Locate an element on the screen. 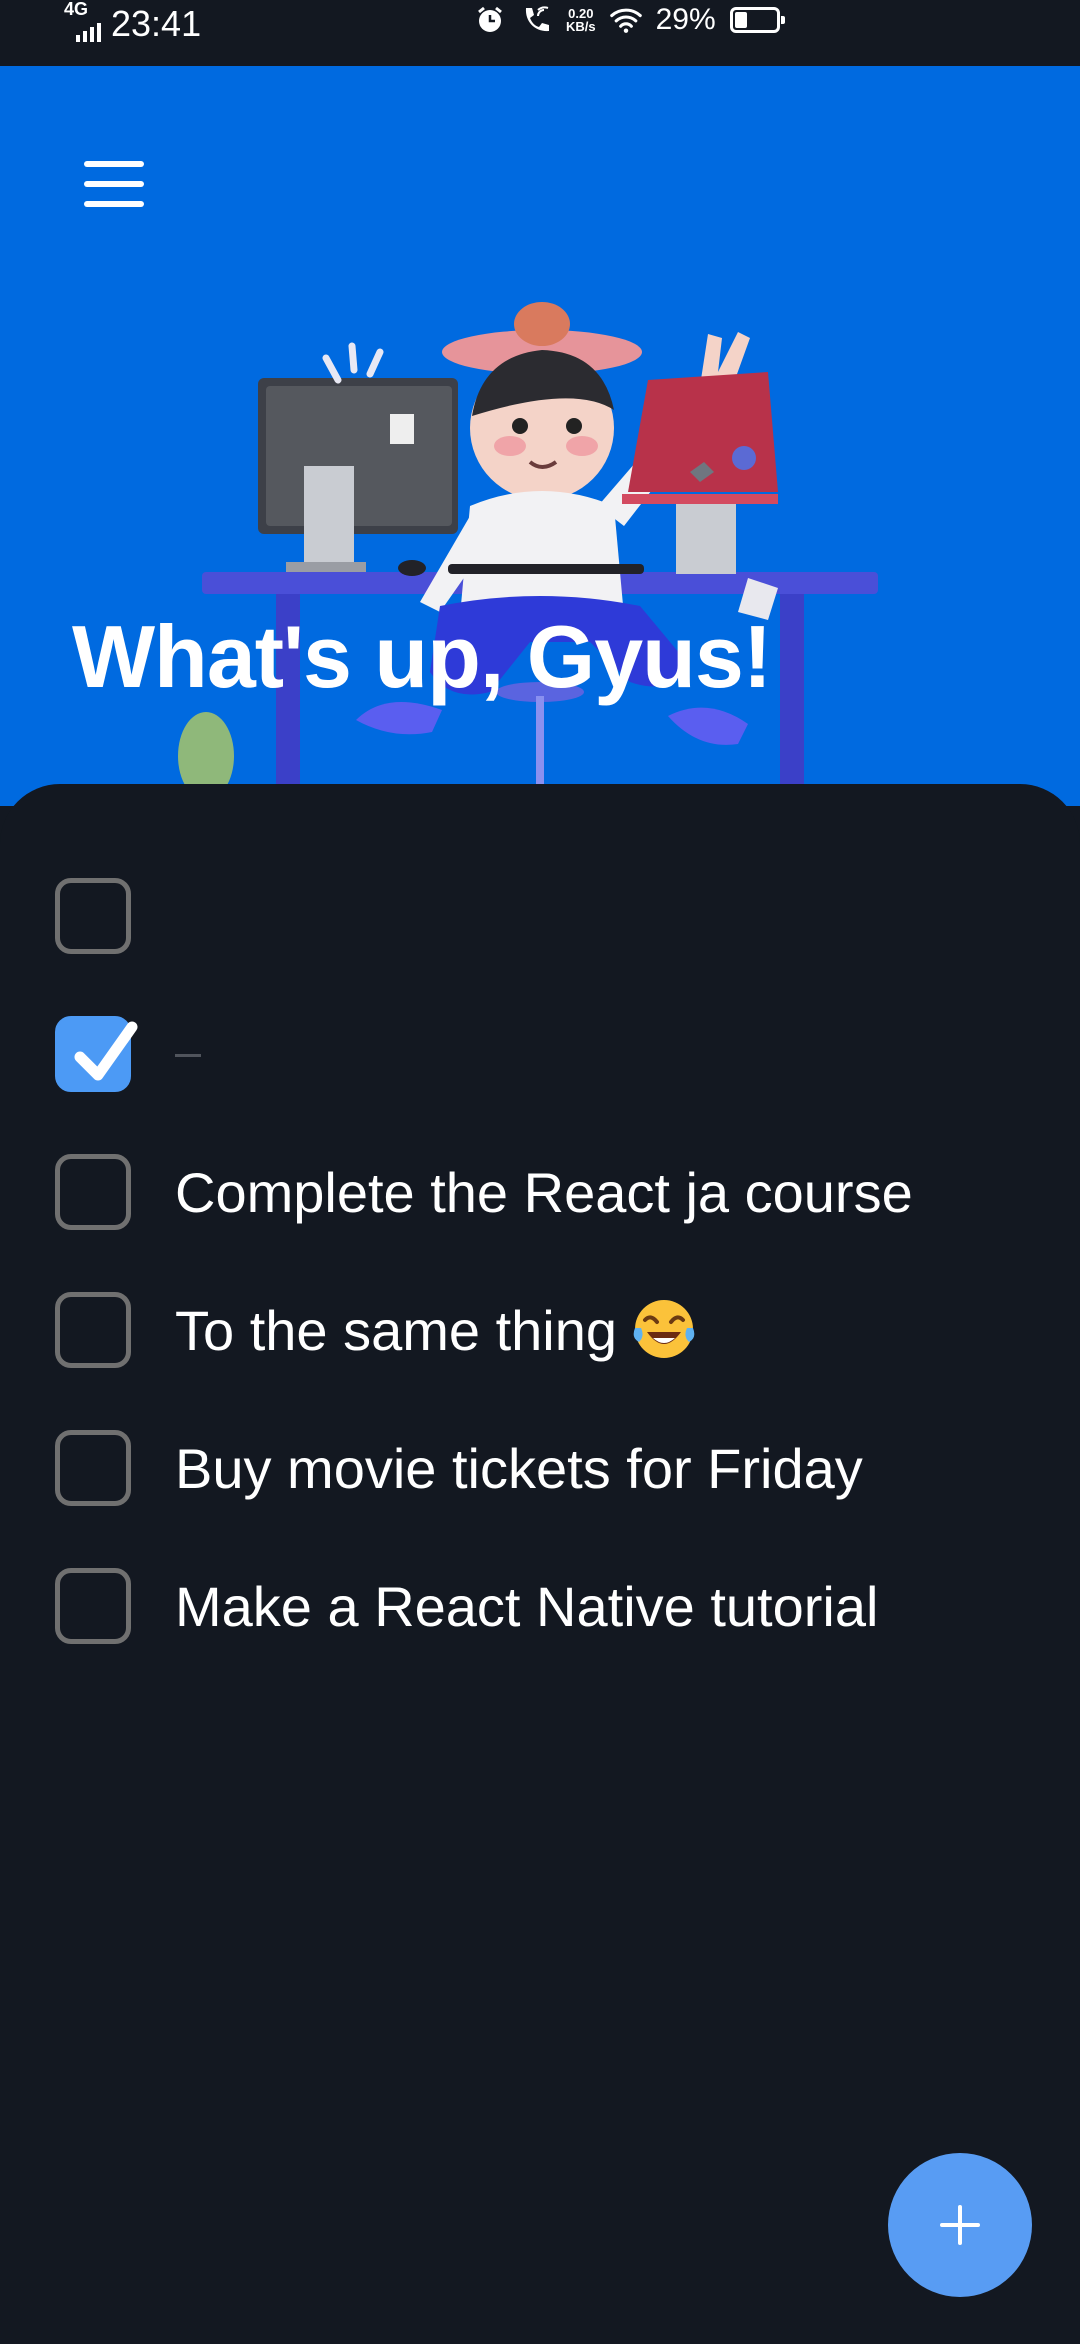 This screenshot has height=2344, width=1080. battery-icon is located at coordinates (757, 20).